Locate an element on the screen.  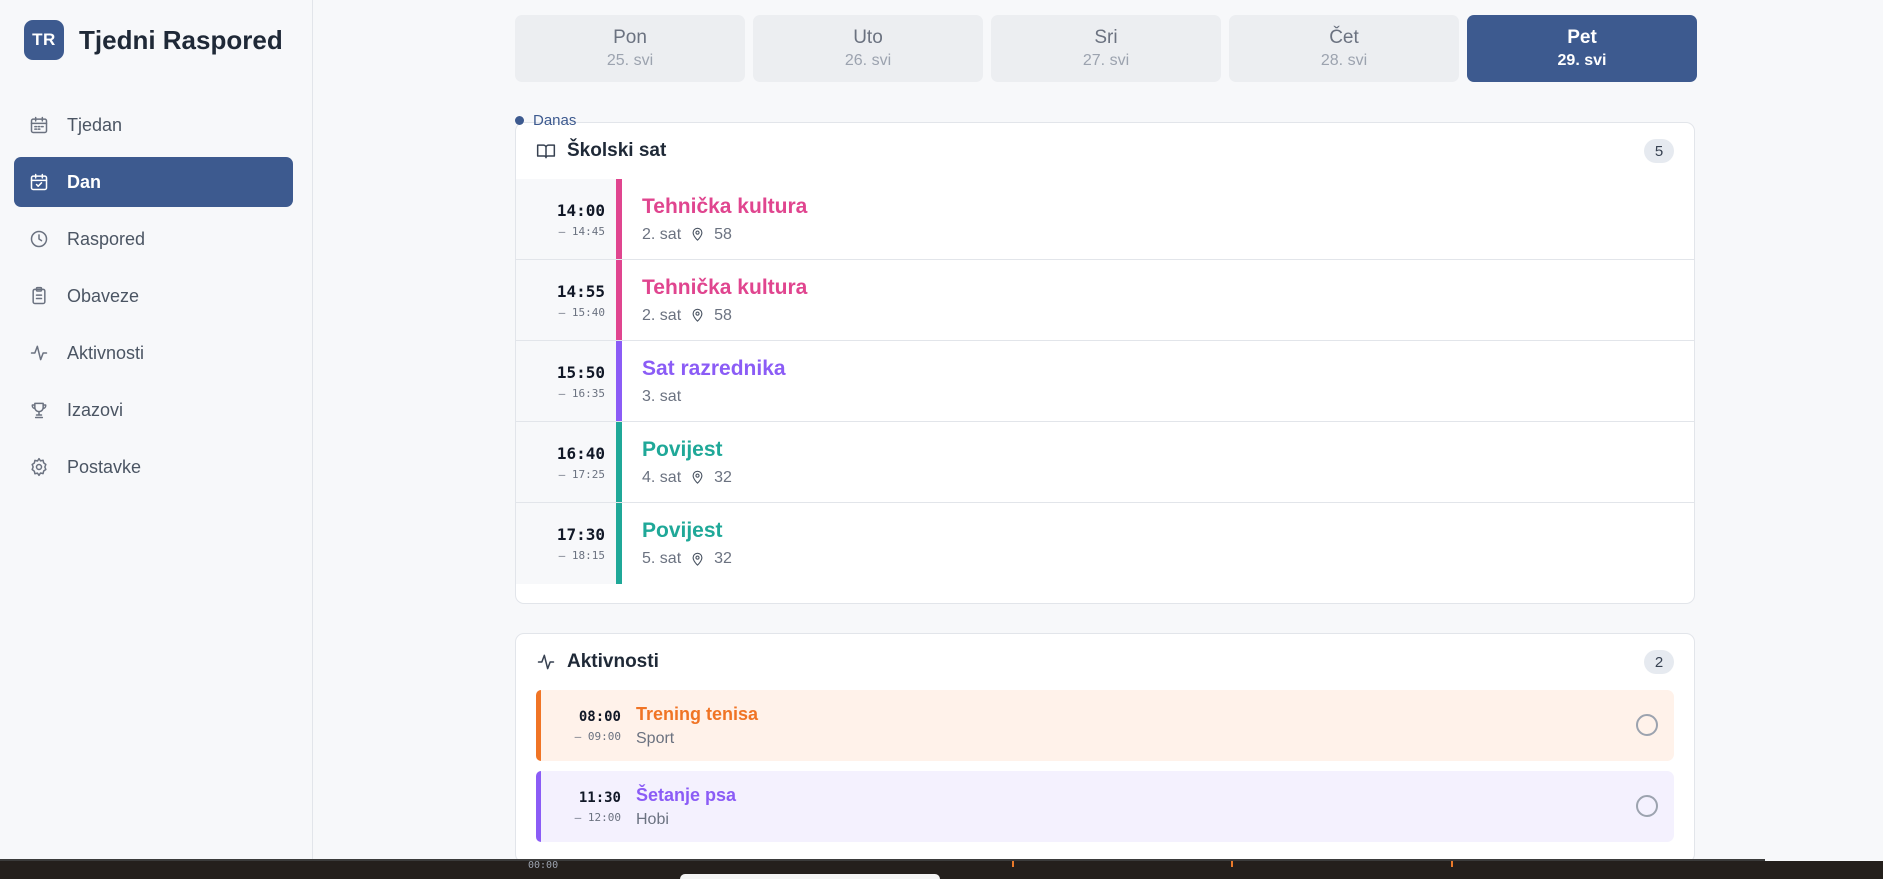
app-title: Tjedni Raspored is located at coordinates (181, 39).